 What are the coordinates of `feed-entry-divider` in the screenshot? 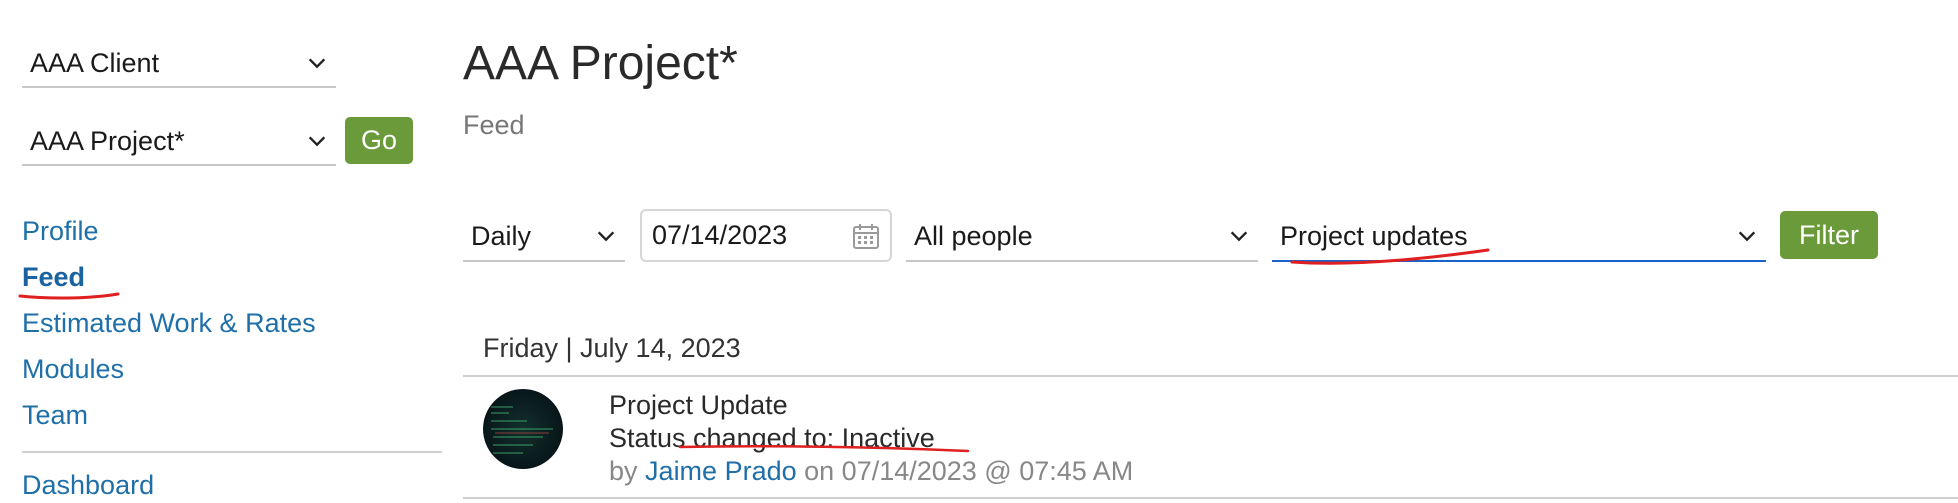 It's located at (1210, 498).